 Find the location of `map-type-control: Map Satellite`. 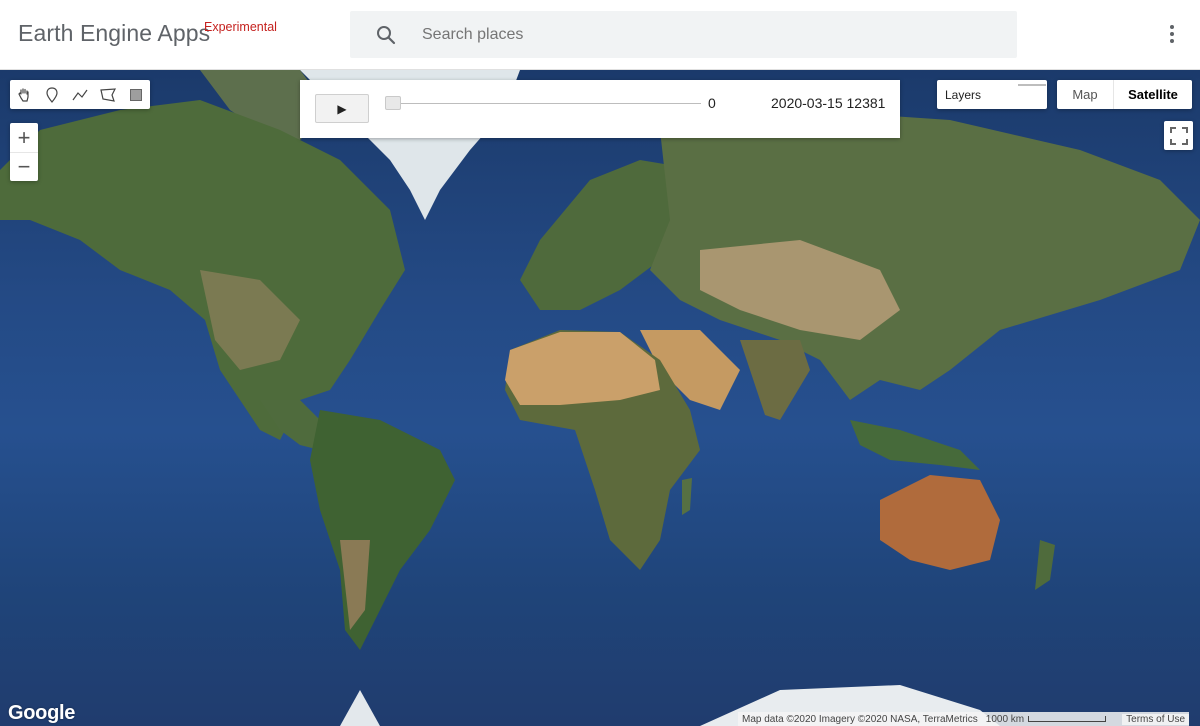

map-type-control: Map Satellite is located at coordinates (1124, 94).